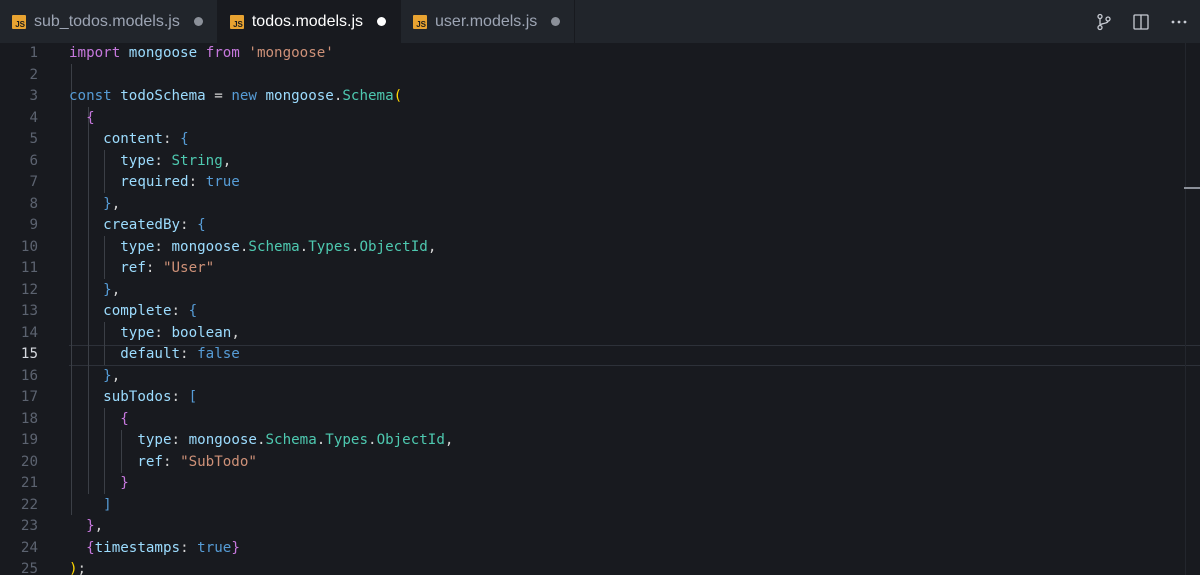  Describe the element at coordinates (600, 398) in the screenshot. I see `code-line: 17 subTodos: [` at that location.